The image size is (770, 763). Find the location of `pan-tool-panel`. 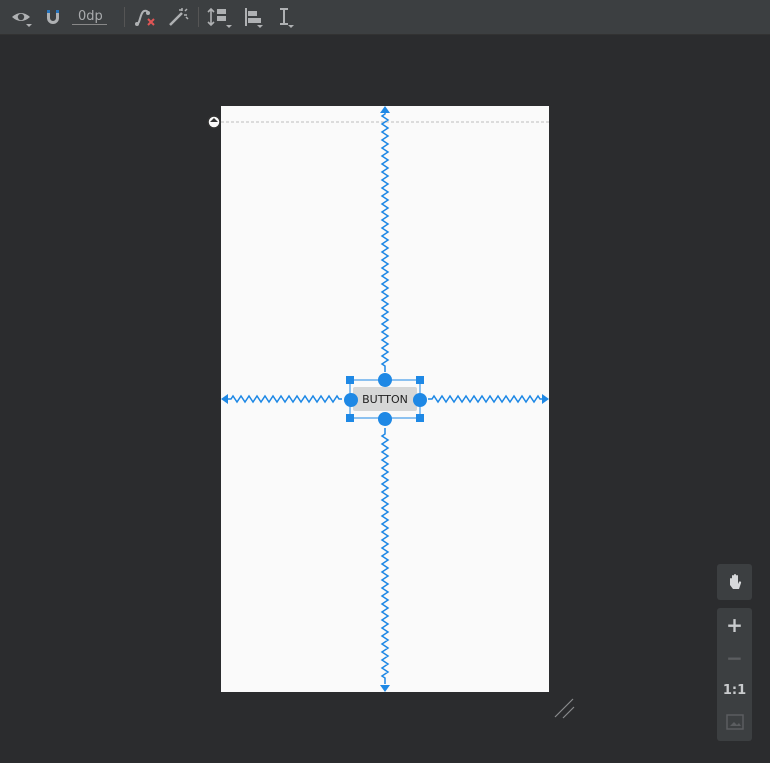

pan-tool-panel is located at coordinates (734, 582).